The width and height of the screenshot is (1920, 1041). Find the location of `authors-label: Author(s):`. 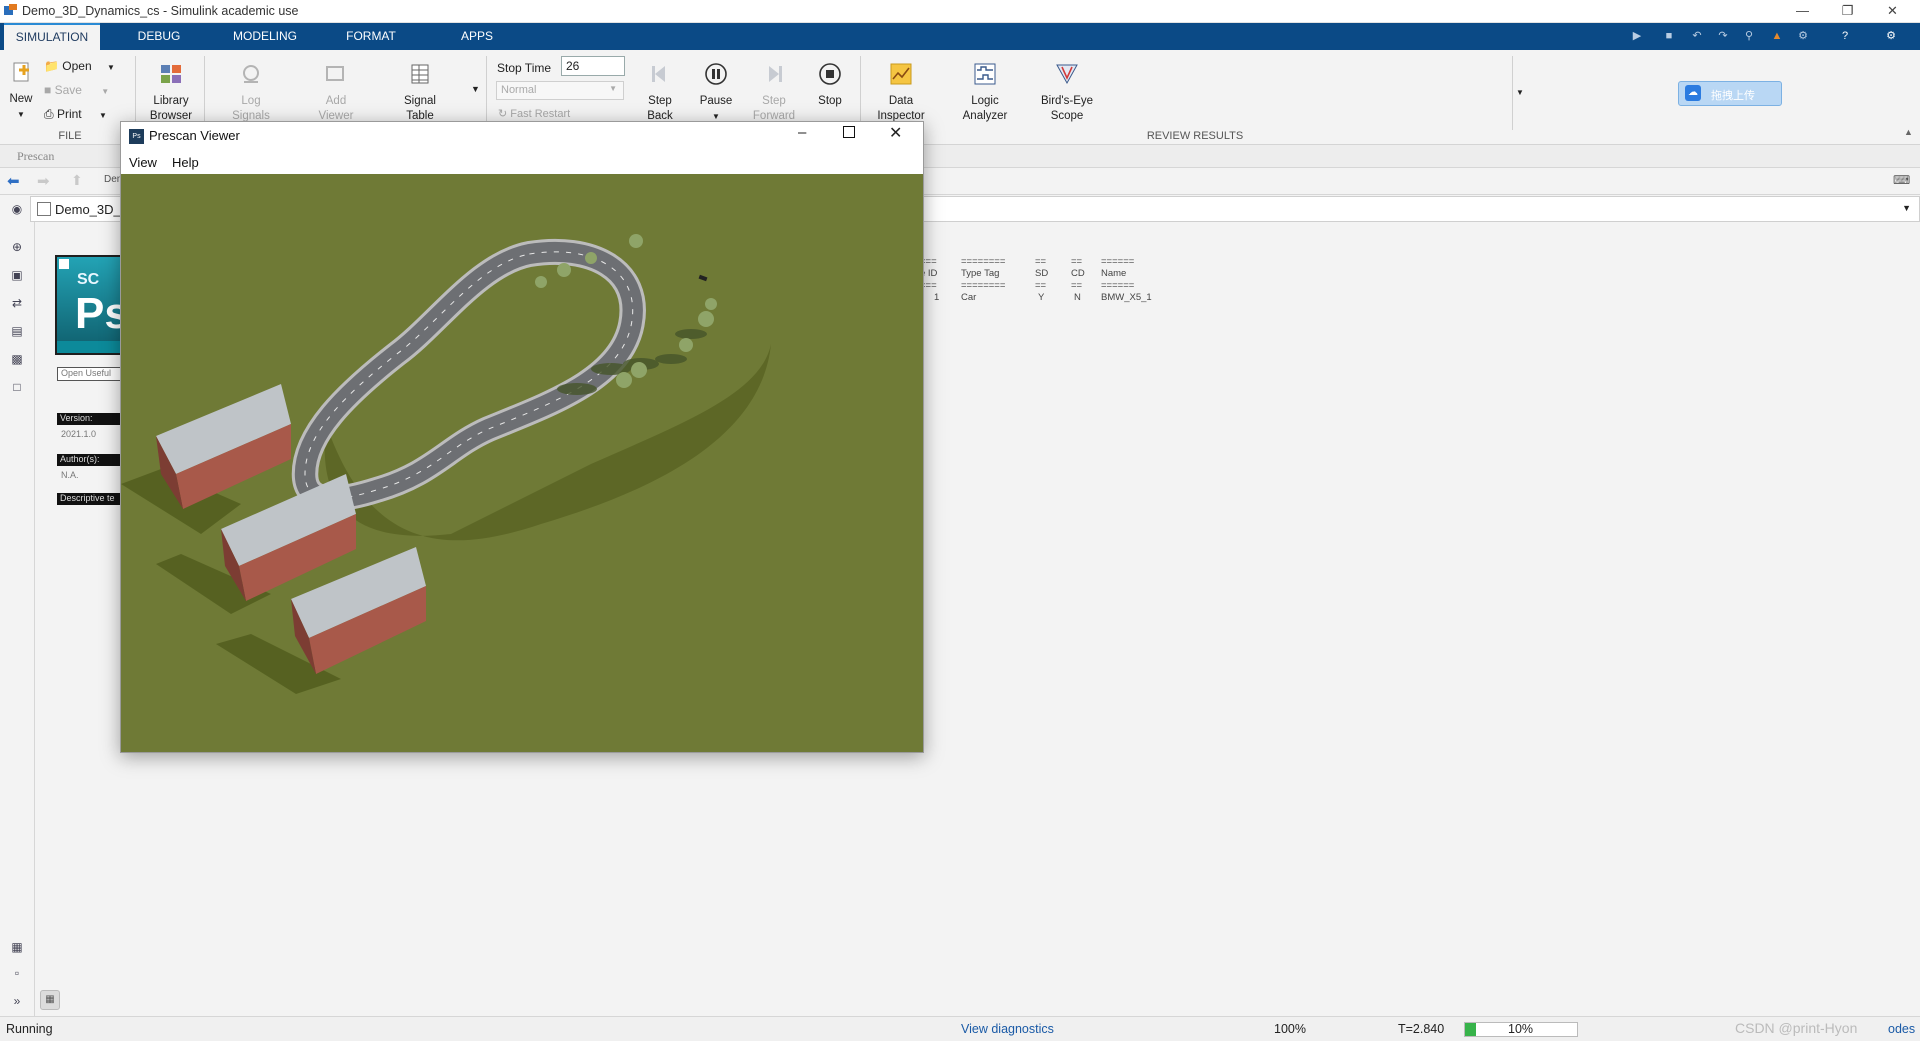

authors-label: Author(s): is located at coordinates (89, 460).